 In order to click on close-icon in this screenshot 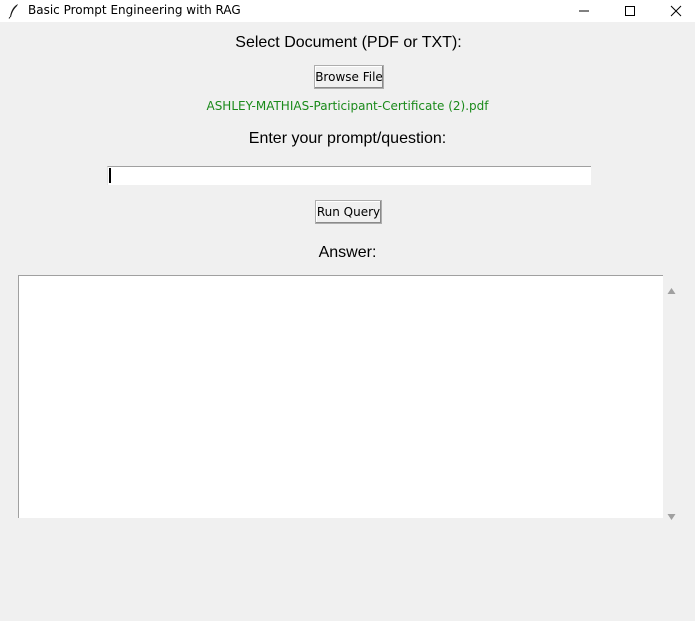, I will do `click(676, 11)`.